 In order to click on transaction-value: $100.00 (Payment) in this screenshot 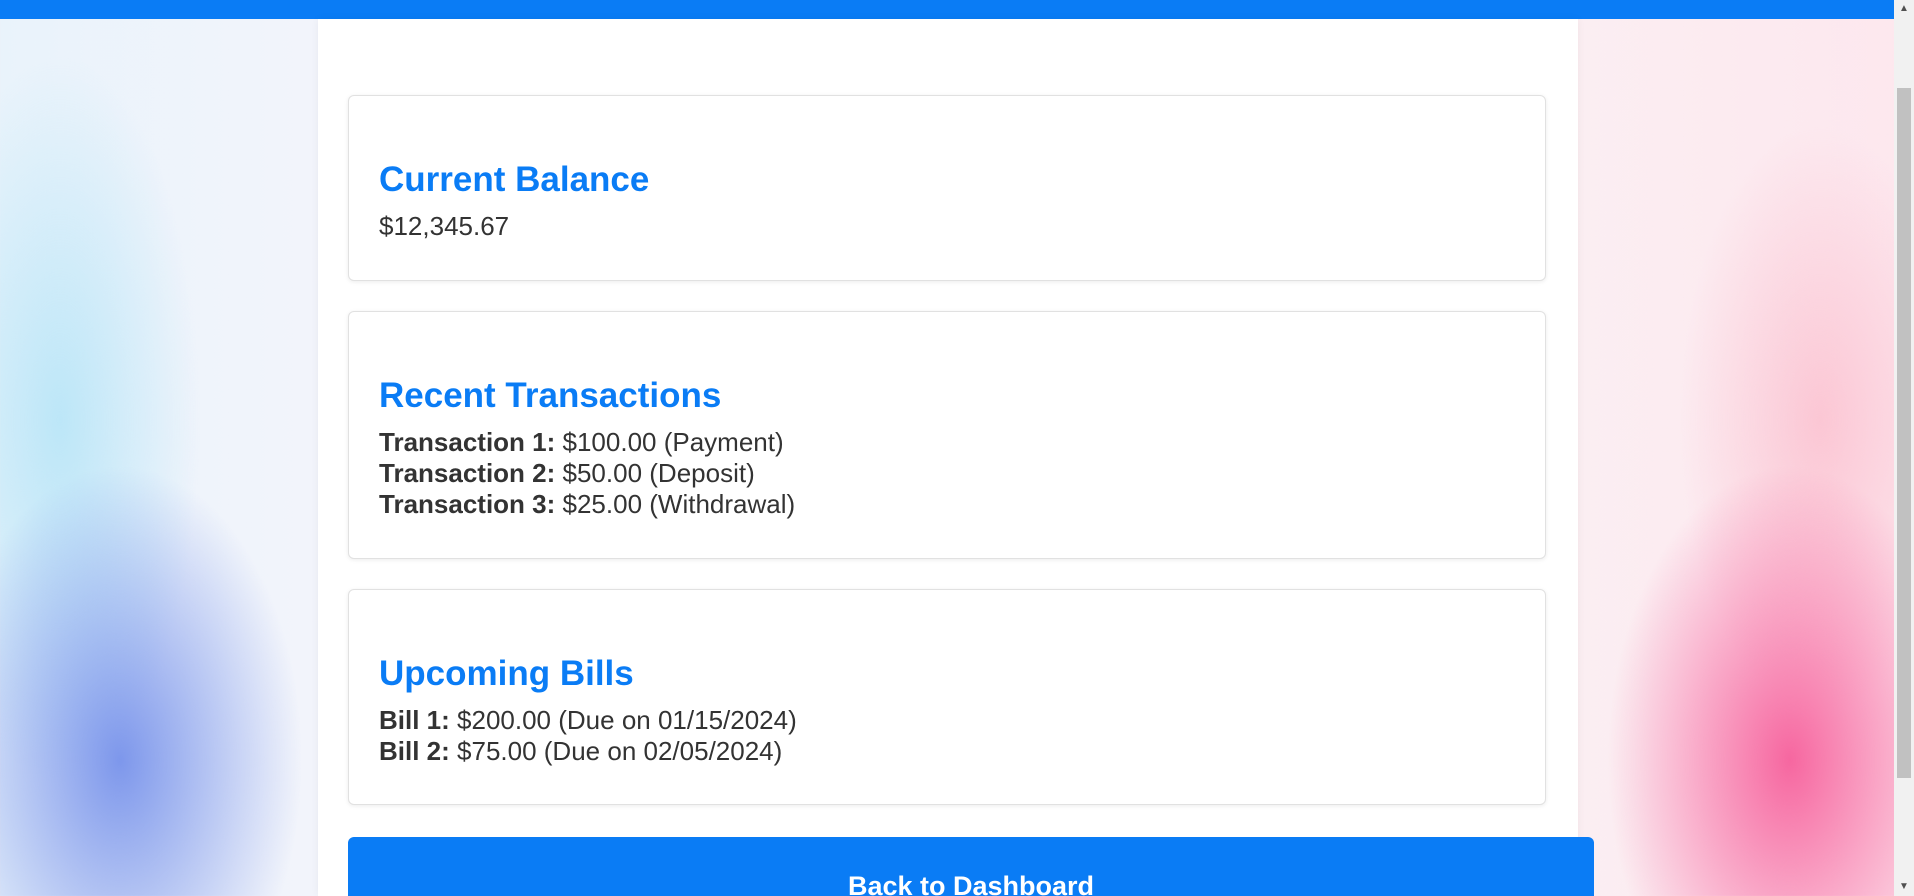, I will do `click(673, 442)`.